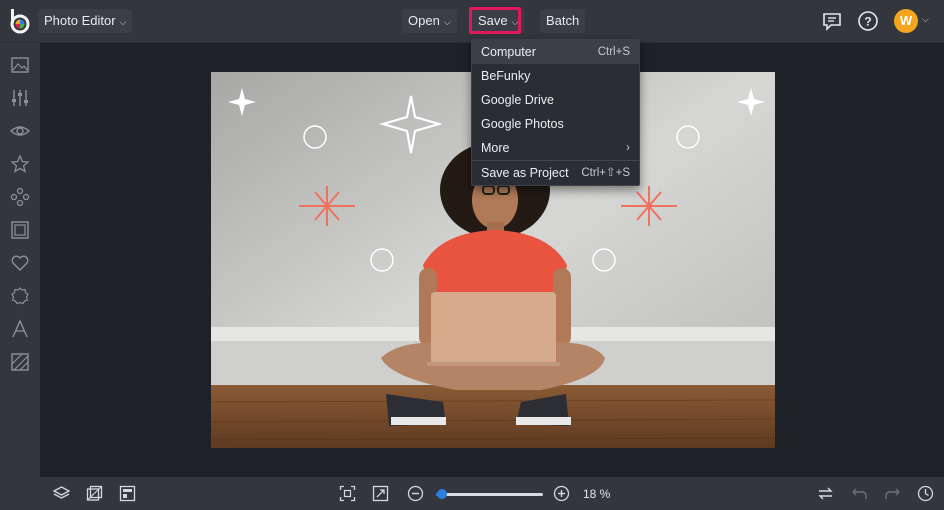  I want to click on help-icon: ?, so click(868, 21).